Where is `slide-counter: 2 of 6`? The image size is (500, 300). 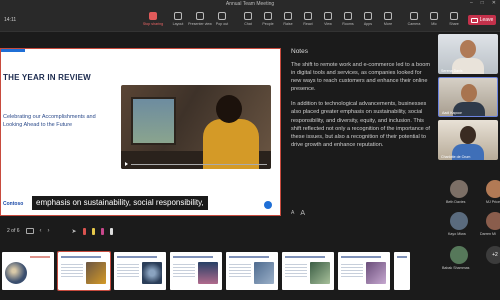
slide-counter: 2 of 6 is located at coordinates (13, 231).